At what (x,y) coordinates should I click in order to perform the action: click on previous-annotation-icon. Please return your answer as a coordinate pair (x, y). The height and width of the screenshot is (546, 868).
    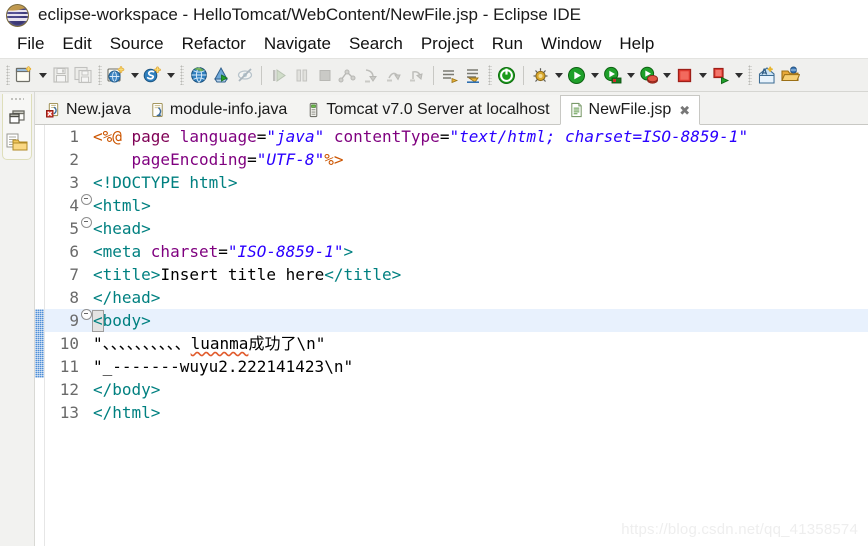
    Looking at the image, I should click on (473, 75).